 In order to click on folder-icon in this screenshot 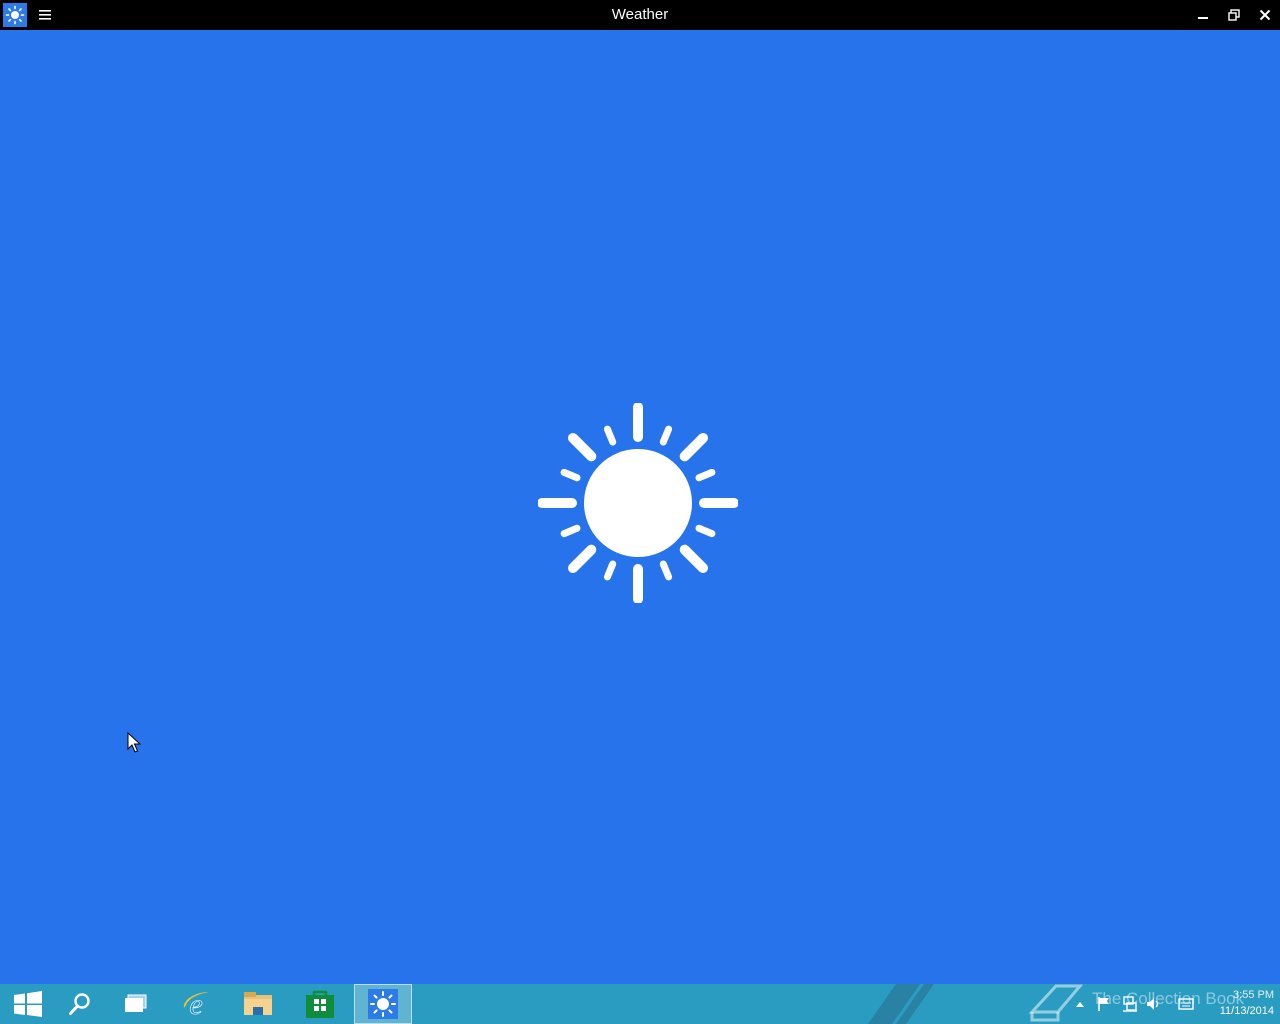, I will do `click(258, 1003)`.